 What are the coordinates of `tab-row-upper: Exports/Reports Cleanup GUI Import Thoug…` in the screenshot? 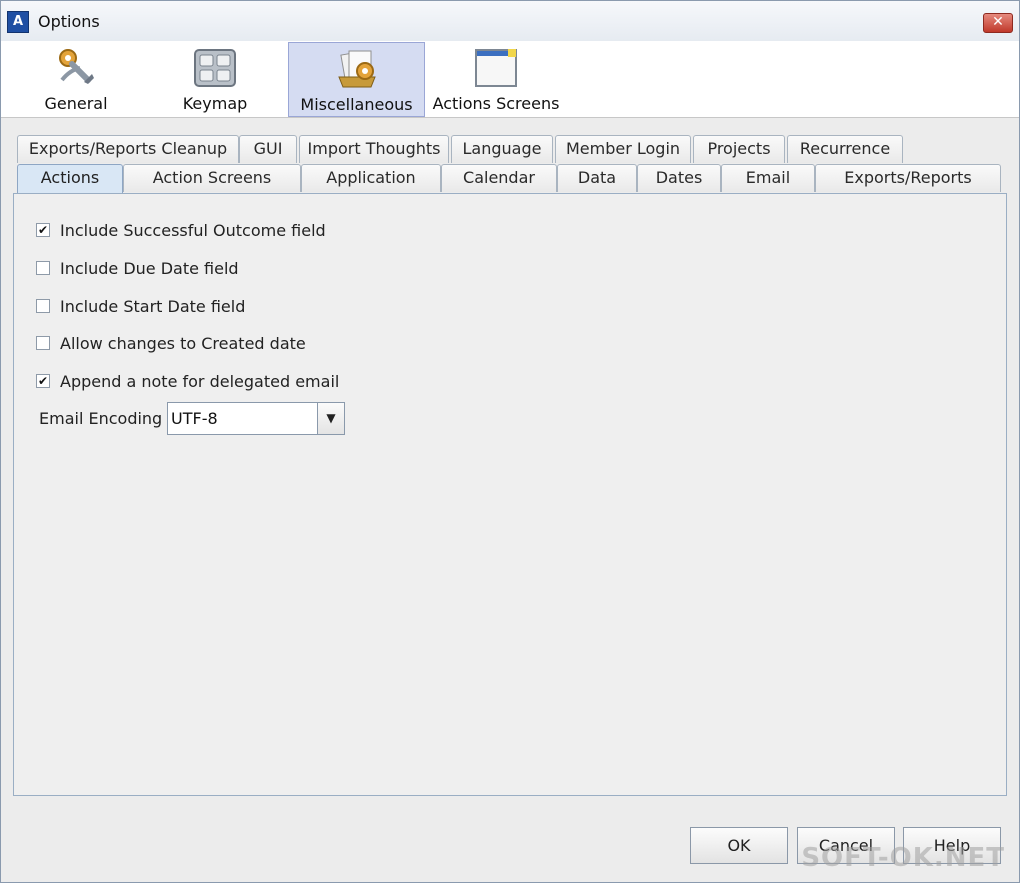 It's located at (510, 150).